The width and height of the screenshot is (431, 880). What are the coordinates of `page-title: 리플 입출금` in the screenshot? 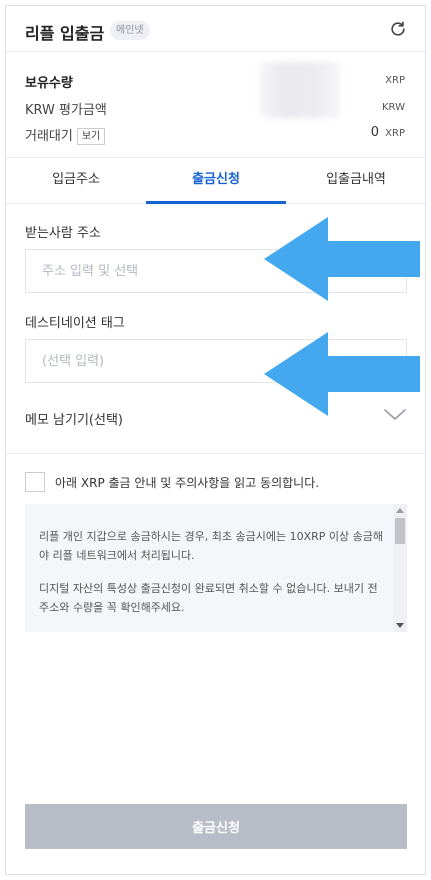 It's located at (65, 33).